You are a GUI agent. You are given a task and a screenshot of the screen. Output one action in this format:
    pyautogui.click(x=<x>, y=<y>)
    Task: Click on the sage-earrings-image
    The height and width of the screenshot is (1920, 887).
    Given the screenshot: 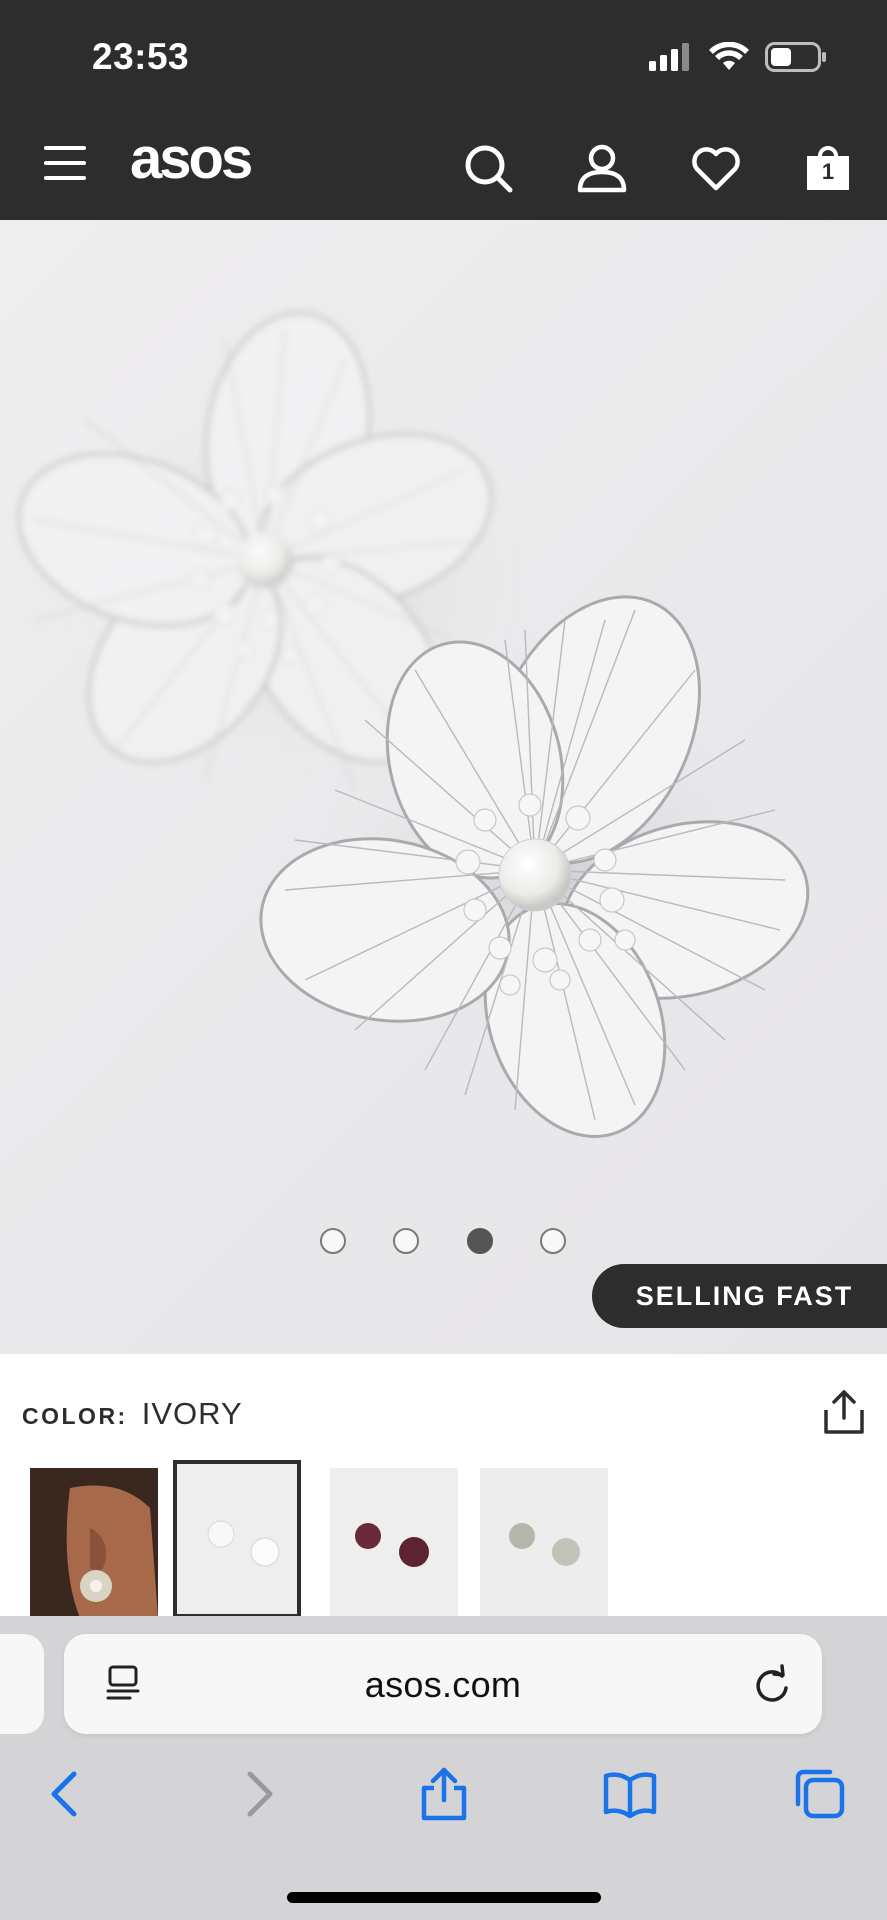 What is the action you would take?
    pyautogui.click(x=544, y=1543)
    